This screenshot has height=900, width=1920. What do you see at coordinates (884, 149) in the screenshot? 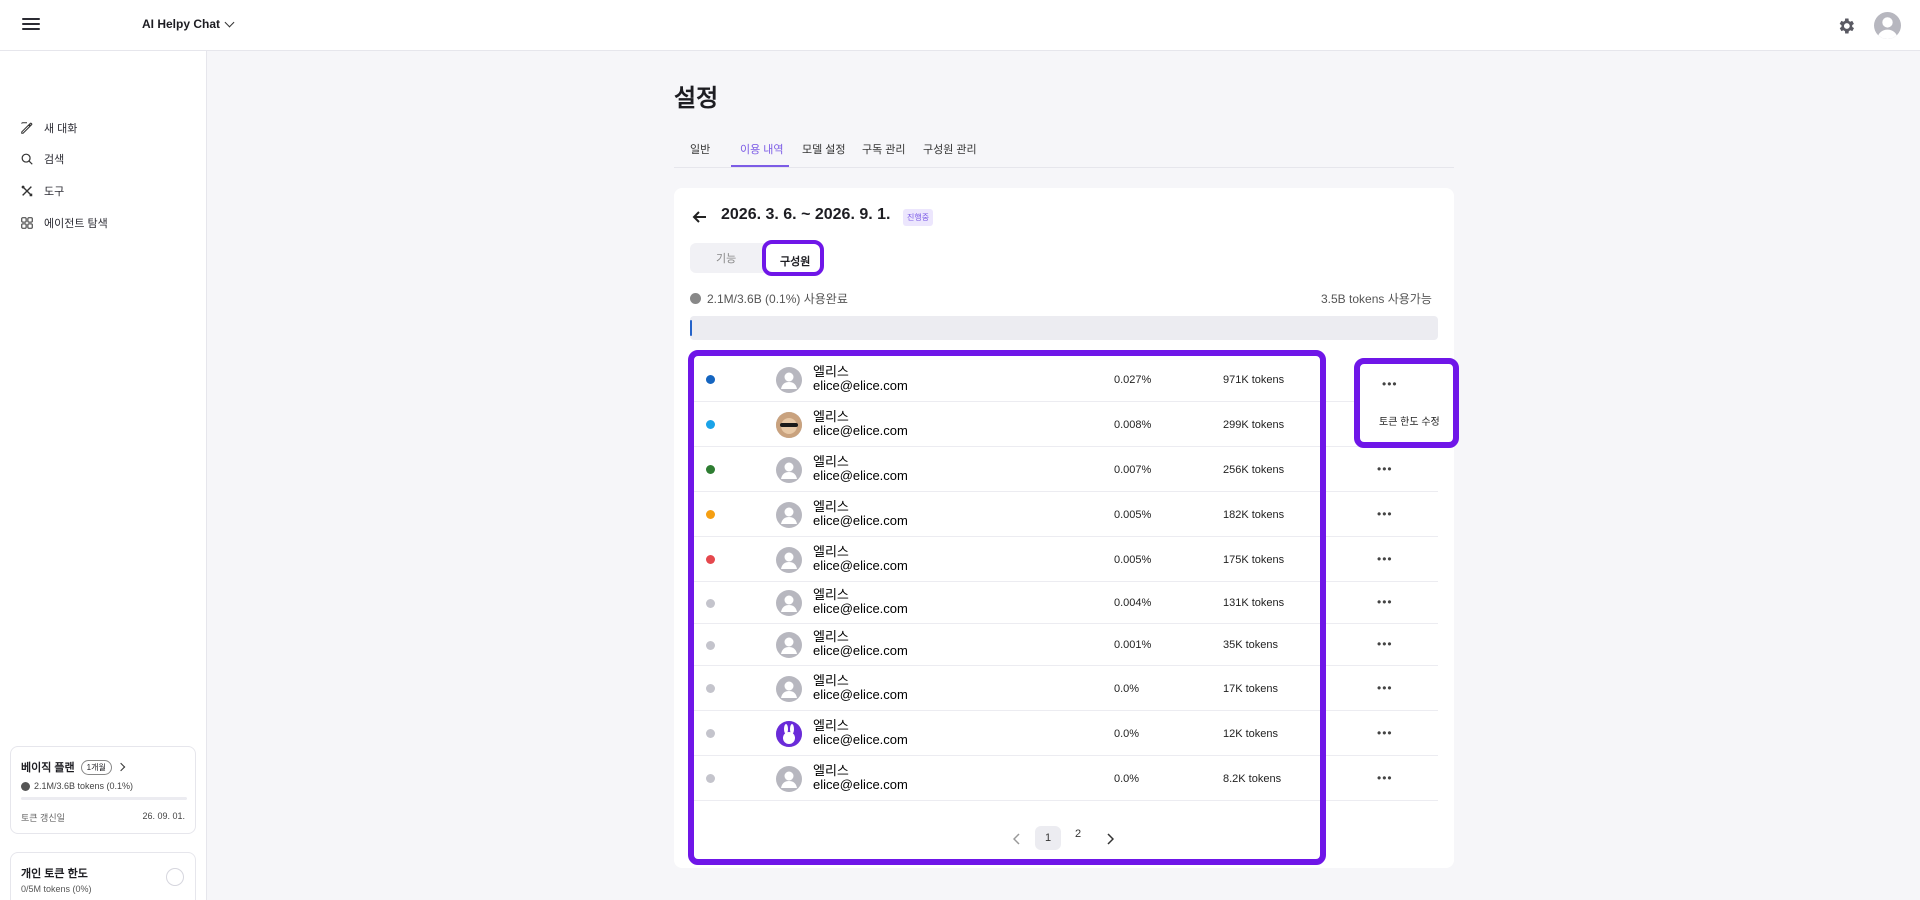
I see `tab-subscription: 구독 관리` at bounding box center [884, 149].